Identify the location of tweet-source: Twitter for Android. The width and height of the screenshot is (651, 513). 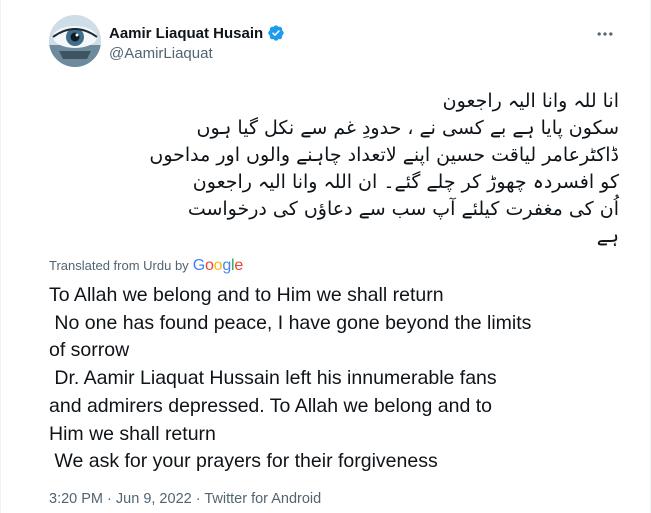
(262, 499).